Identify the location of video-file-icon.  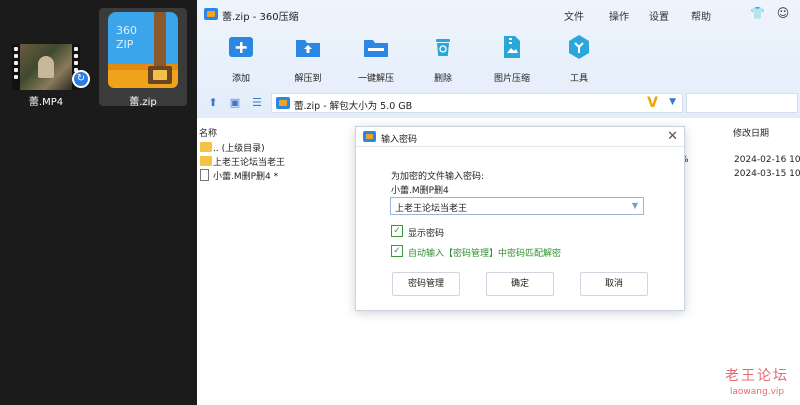
(46, 67).